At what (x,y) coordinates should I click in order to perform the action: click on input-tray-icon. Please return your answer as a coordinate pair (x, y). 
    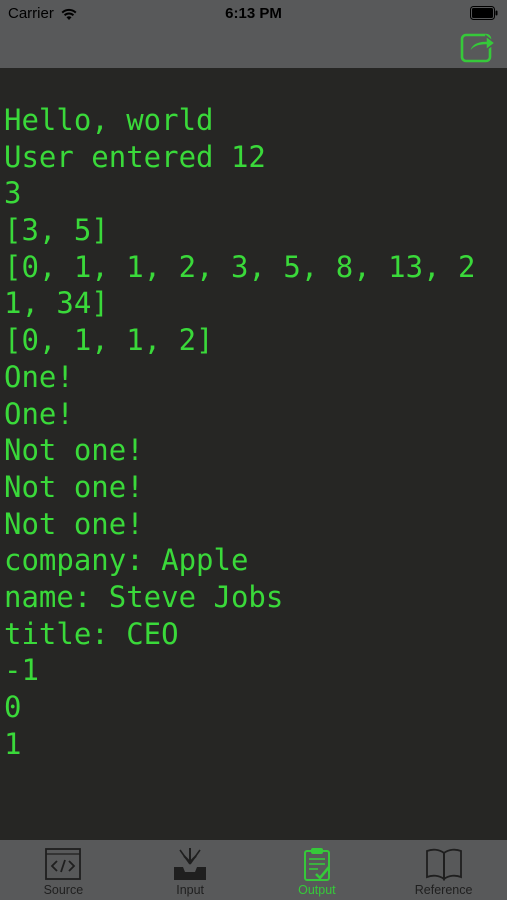
    Looking at the image, I should click on (190, 864).